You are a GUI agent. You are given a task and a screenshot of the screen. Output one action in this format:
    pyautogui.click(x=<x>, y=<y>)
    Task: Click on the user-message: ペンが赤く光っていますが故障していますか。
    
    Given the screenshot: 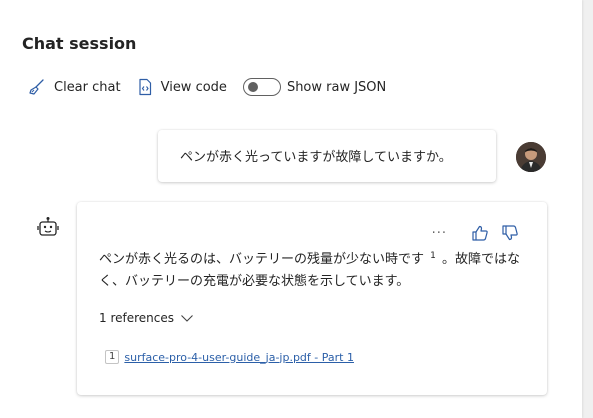 What is the action you would take?
    pyautogui.click(x=327, y=156)
    